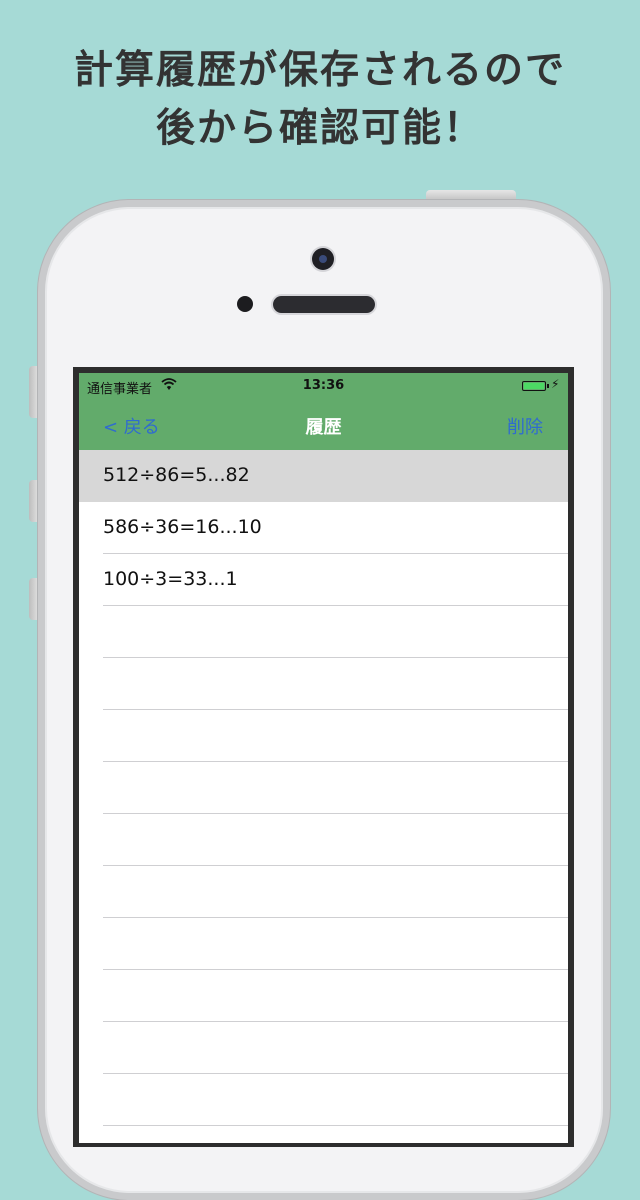 This screenshot has height=1200, width=640. I want to click on earpiece-speaker, so click(324, 304).